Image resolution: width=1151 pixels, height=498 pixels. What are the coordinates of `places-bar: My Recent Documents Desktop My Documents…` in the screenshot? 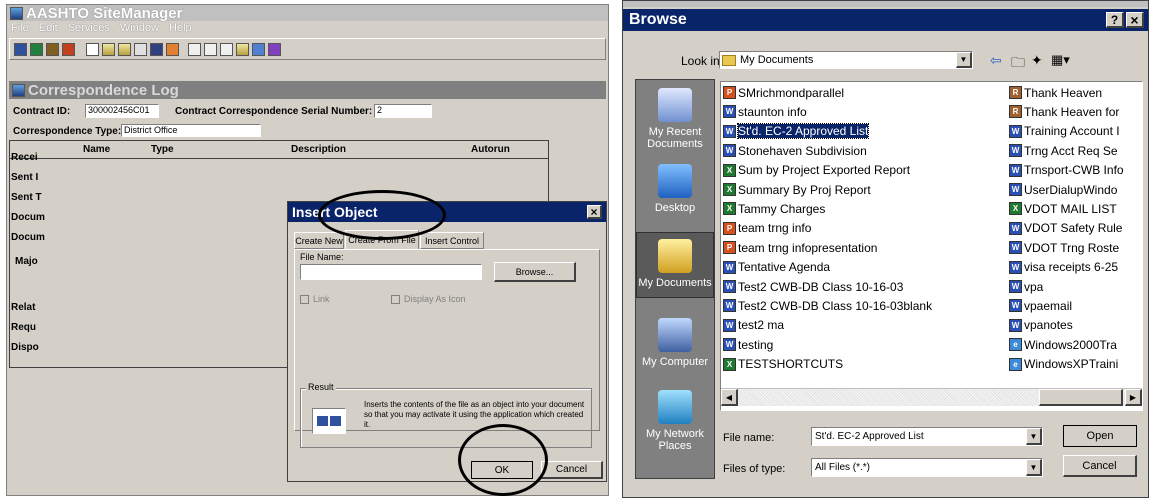 It's located at (675, 279).